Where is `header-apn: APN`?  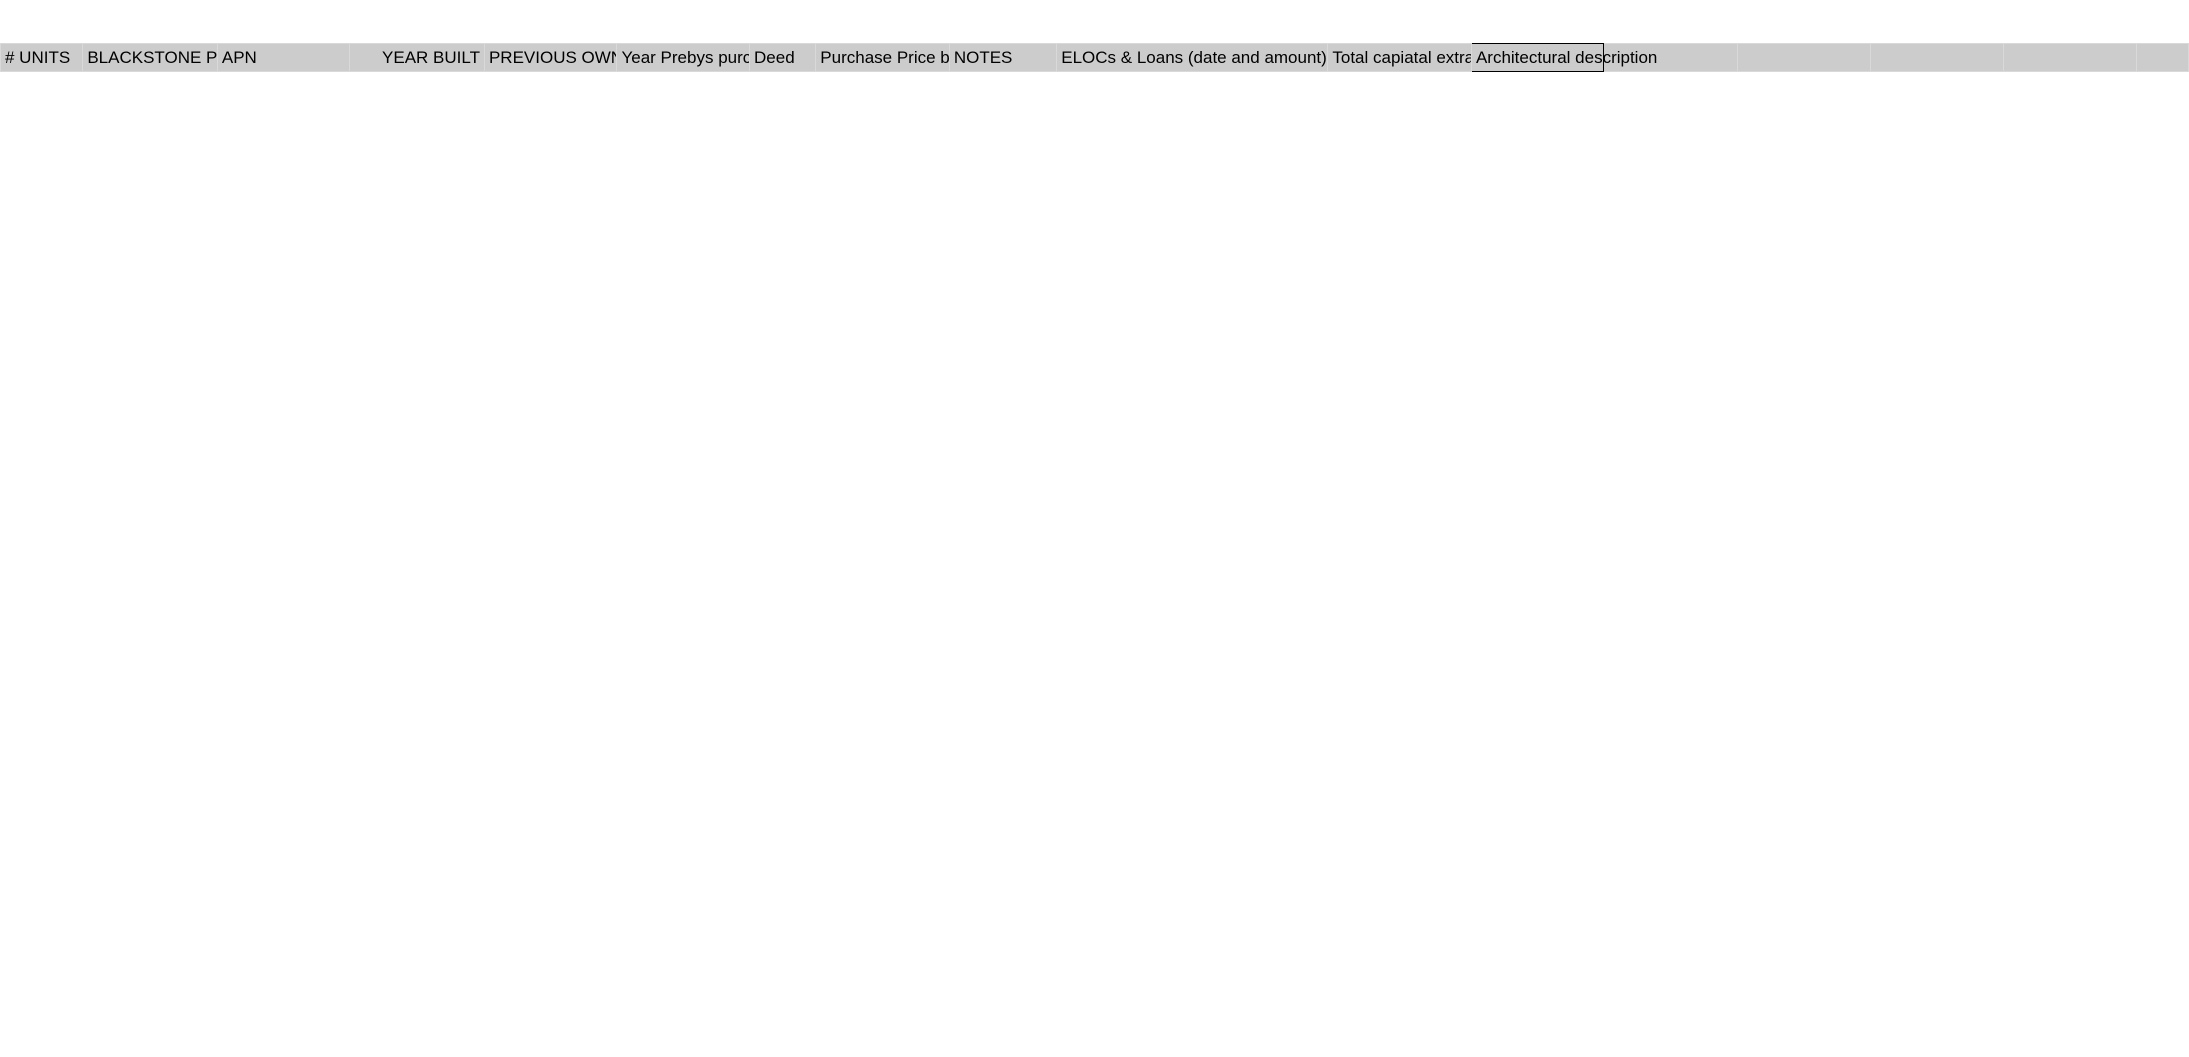 header-apn: APN is located at coordinates (283, 57).